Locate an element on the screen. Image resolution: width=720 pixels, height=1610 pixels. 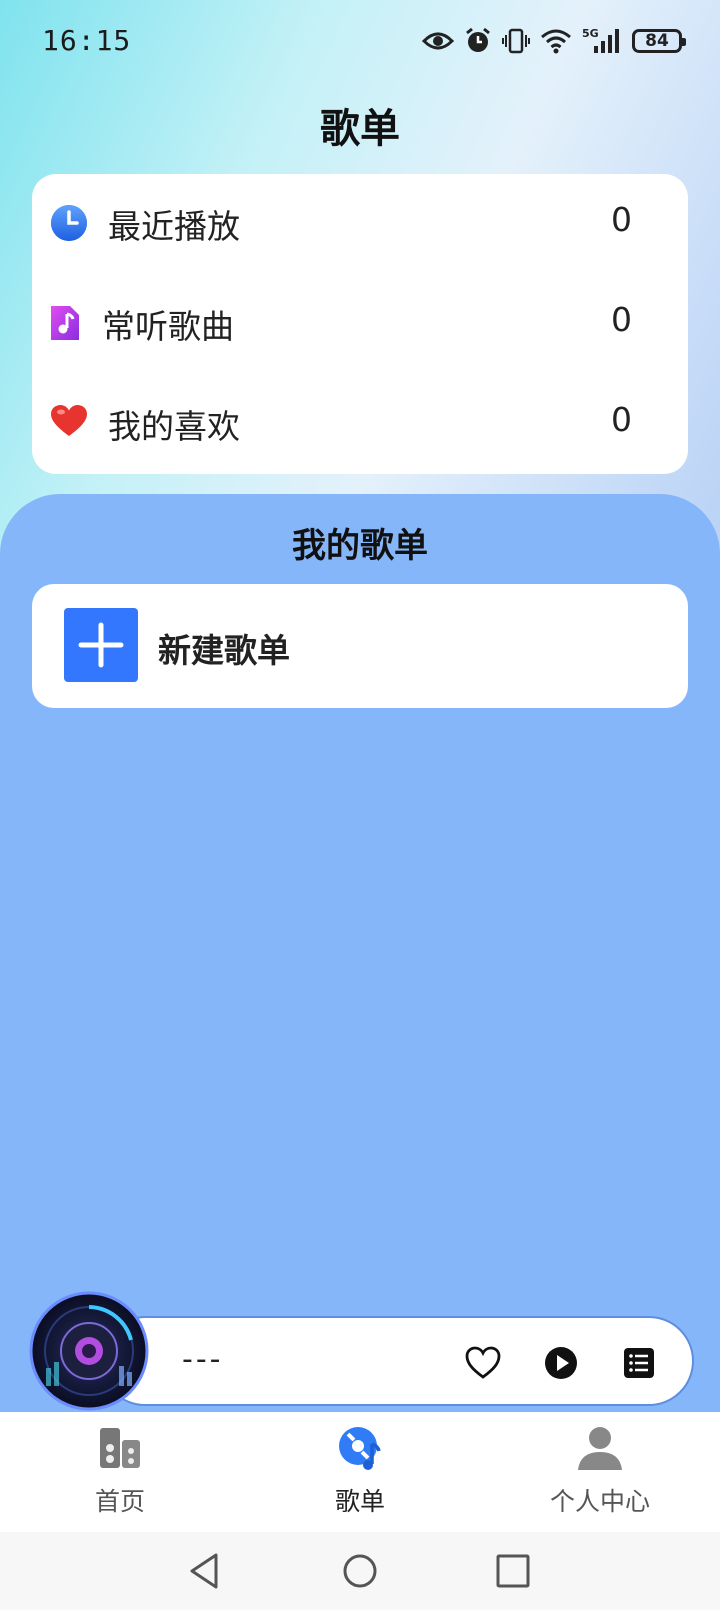
bottom-tab-bar: 首页 歌单 个人中心 is located at coordinates (360, 1472).